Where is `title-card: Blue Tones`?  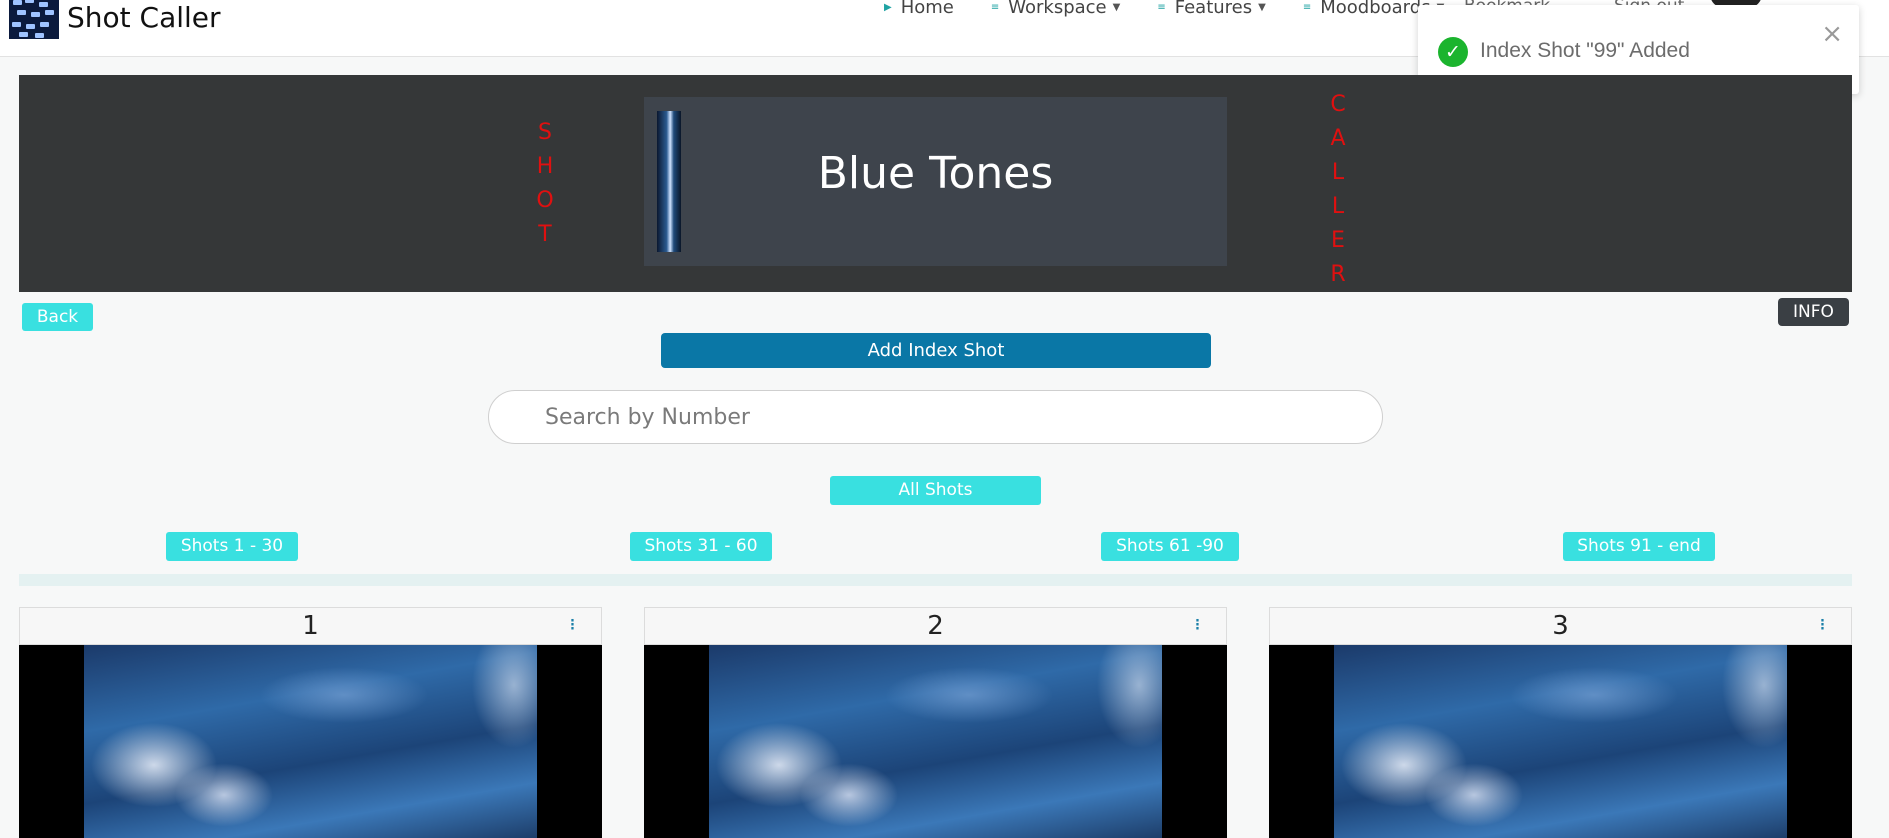 title-card: Blue Tones is located at coordinates (935, 181).